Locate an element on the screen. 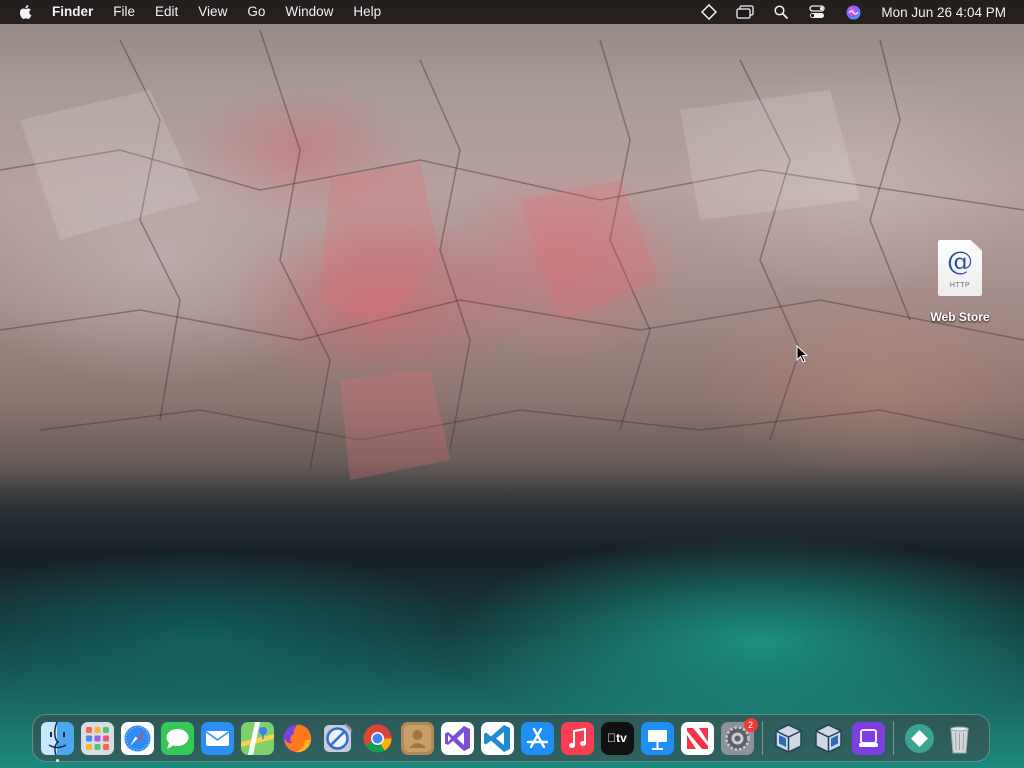 The height and width of the screenshot is (768, 1024). dock-system-settings: 2 is located at coordinates (739, 736).